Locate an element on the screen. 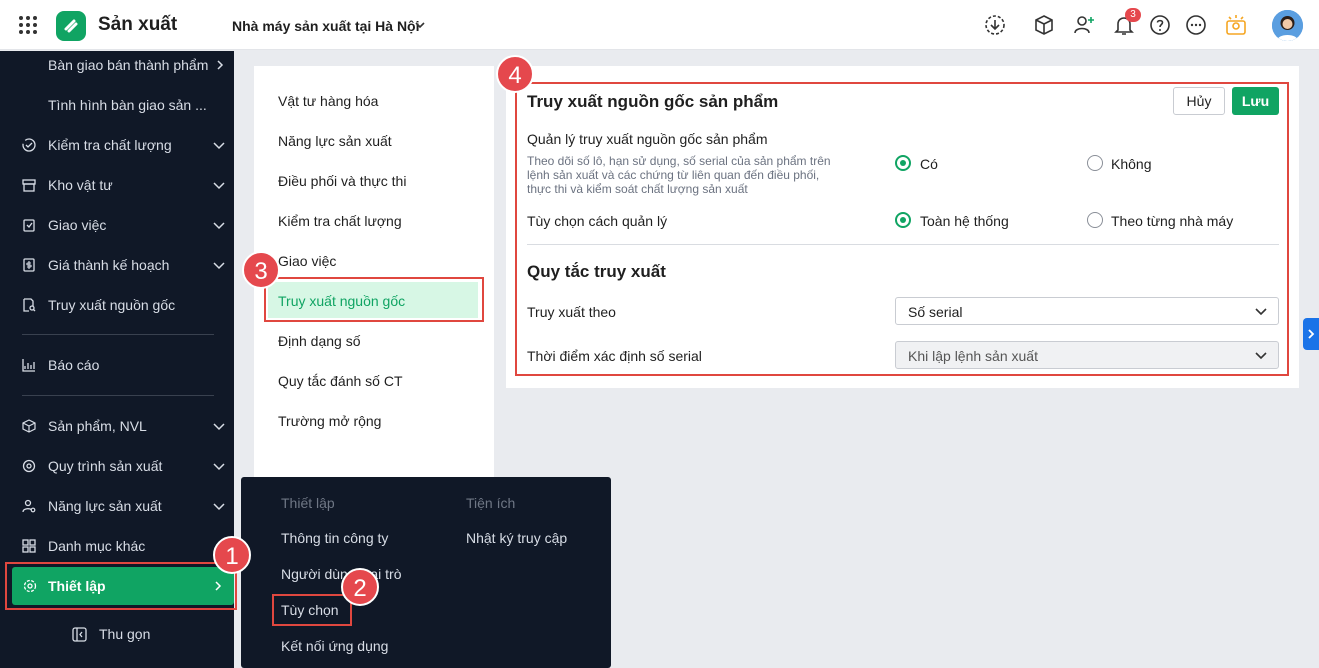 This screenshot has width=1319, height=668. idea-icon is located at coordinates (1236, 25).